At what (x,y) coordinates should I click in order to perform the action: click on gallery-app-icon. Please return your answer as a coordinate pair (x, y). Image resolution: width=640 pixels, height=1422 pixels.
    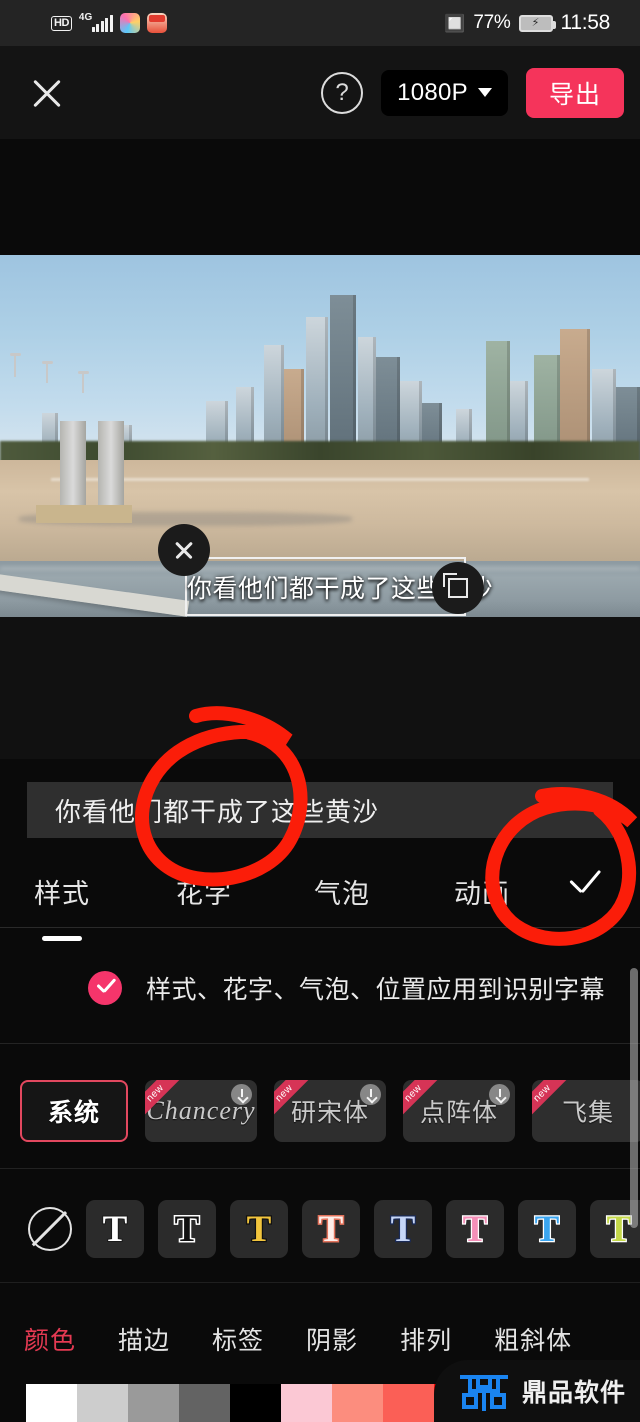
    Looking at the image, I should click on (129, 23).